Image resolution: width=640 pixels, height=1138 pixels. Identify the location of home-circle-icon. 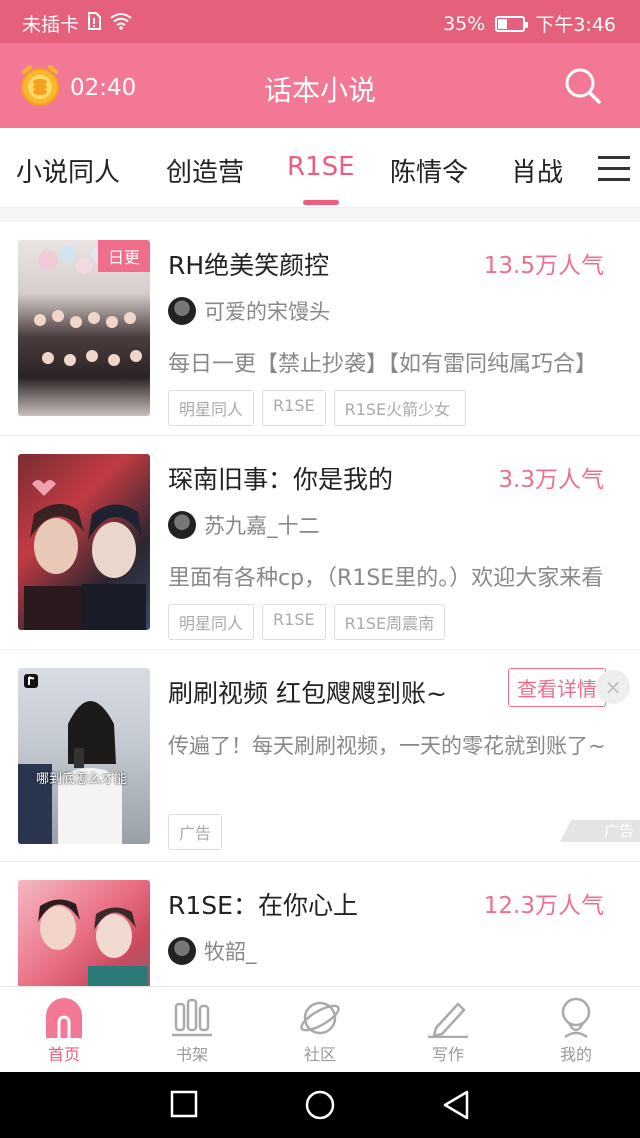
(320, 1107).